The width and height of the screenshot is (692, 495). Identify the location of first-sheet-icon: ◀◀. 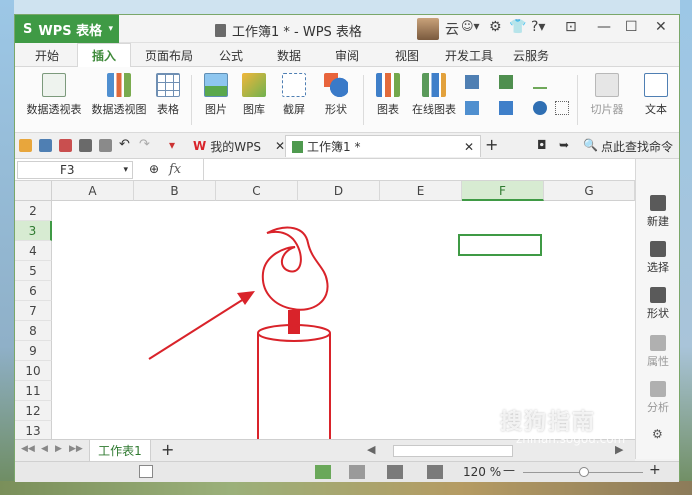
(28, 449).